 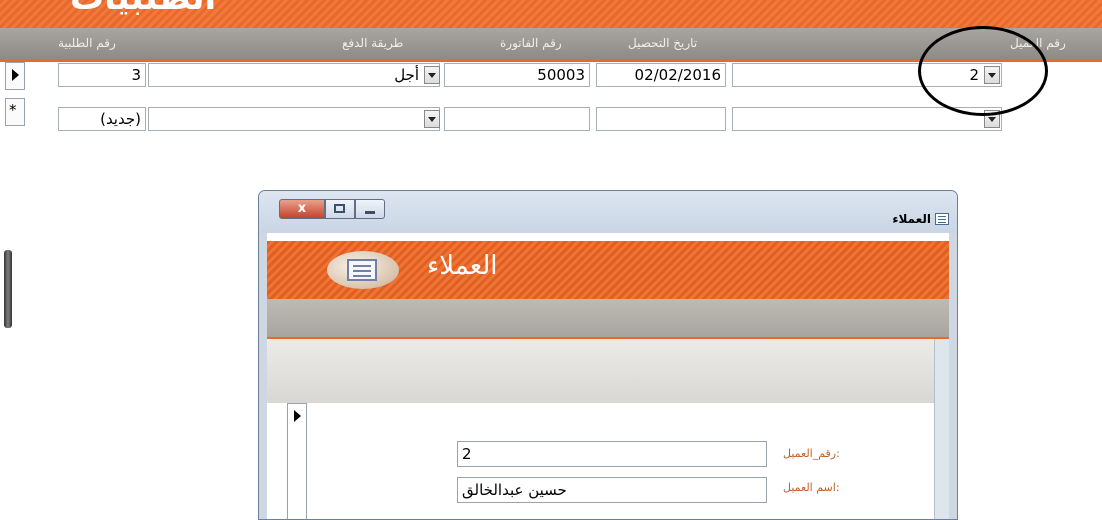 I want to click on vertical-scrollbar, so click(x=941, y=429).